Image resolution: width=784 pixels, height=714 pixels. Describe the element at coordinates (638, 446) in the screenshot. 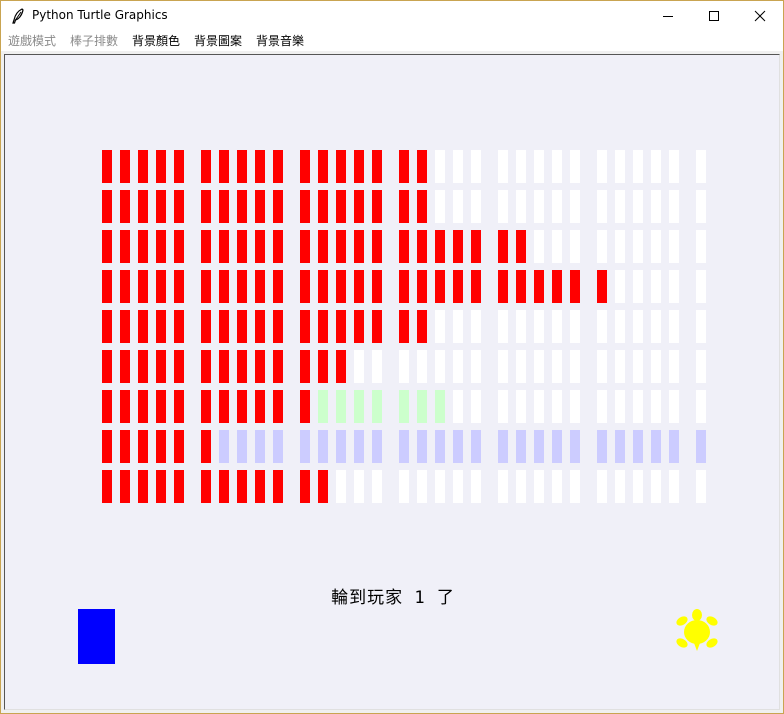

I see `stick-r8-c28` at that location.